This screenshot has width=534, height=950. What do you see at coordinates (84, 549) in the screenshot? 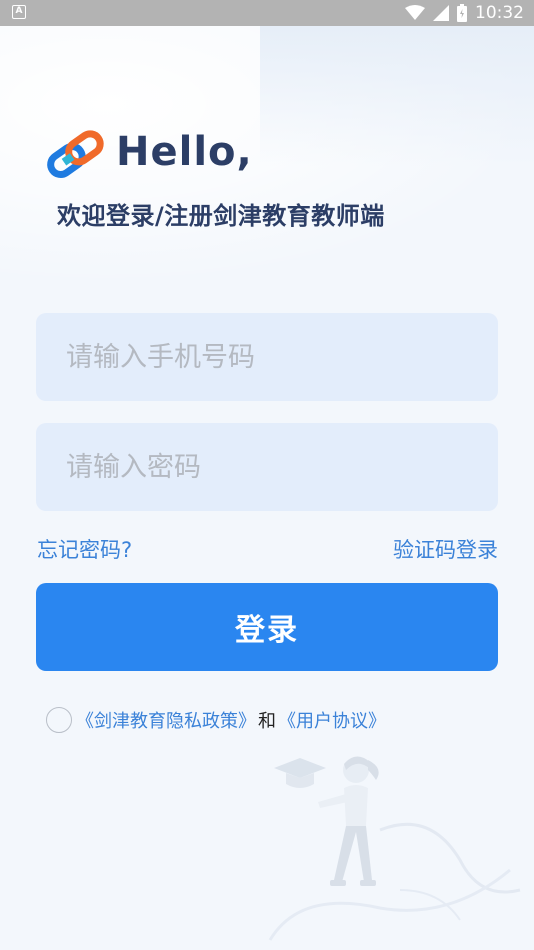
I see `forgot-password-link: 忘记密码?` at bounding box center [84, 549].